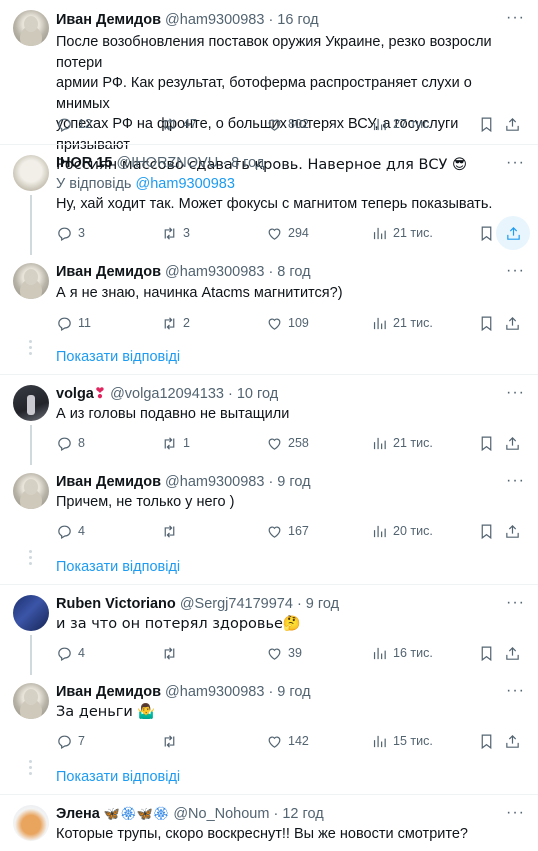  I want to click on author-handle: @Sergj74179974, so click(236, 604).